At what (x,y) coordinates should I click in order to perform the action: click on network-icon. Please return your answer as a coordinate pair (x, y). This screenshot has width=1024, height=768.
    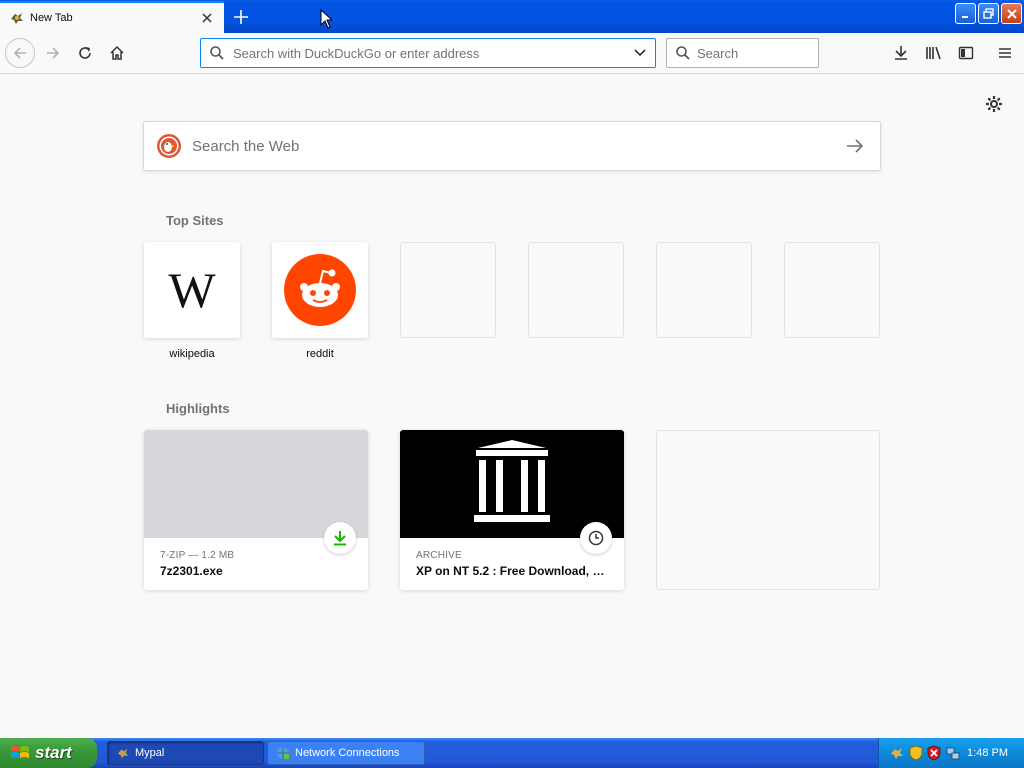
    Looking at the image, I should click on (283, 753).